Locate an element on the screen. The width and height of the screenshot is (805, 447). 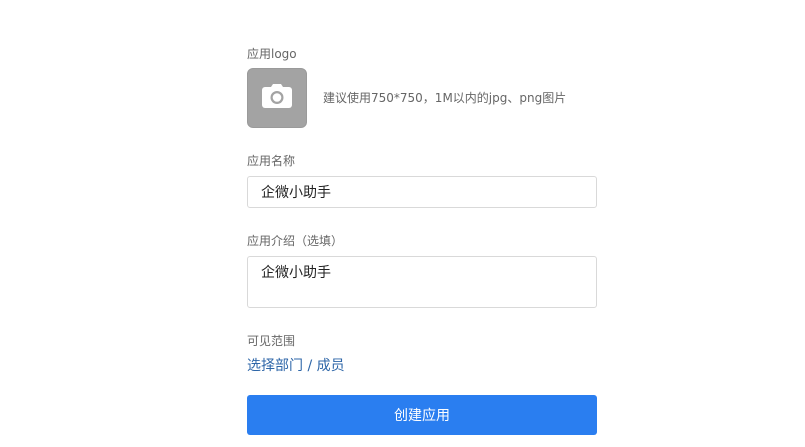
select-members-link: 选择部门 / 成员 is located at coordinates (296, 366).